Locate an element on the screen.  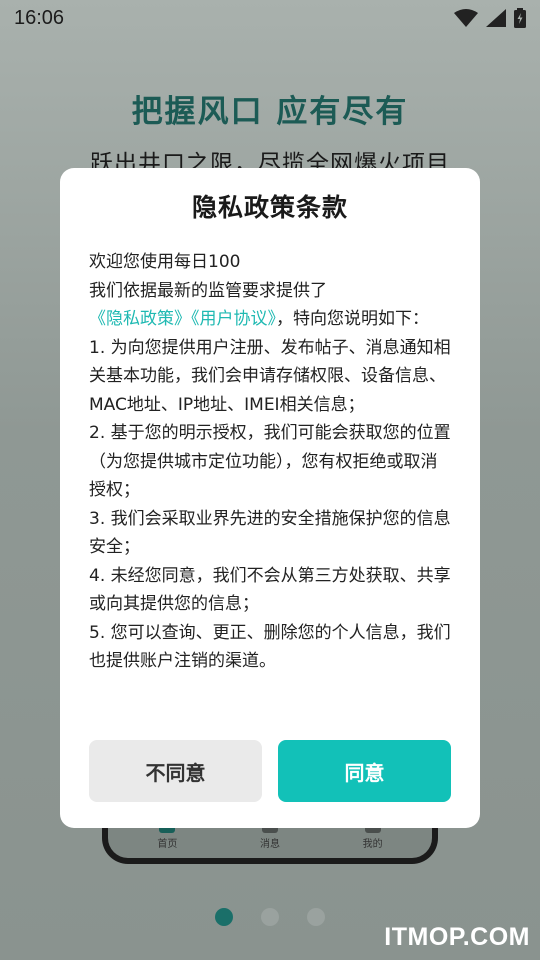
battery-icon is located at coordinates (520, 18).